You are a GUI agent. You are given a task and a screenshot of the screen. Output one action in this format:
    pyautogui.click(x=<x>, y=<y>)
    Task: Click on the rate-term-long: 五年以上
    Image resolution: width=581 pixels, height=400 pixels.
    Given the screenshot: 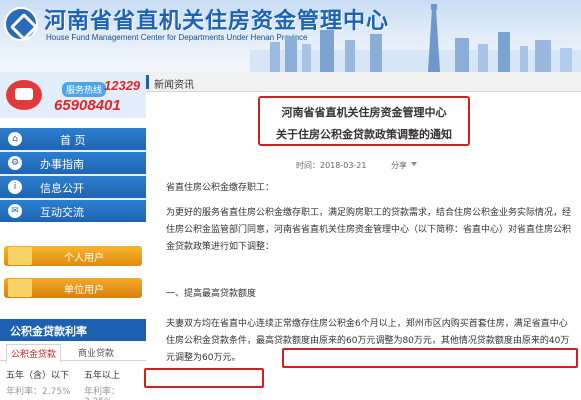 What is the action you would take?
    pyautogui.click(x=102, y=376)
    